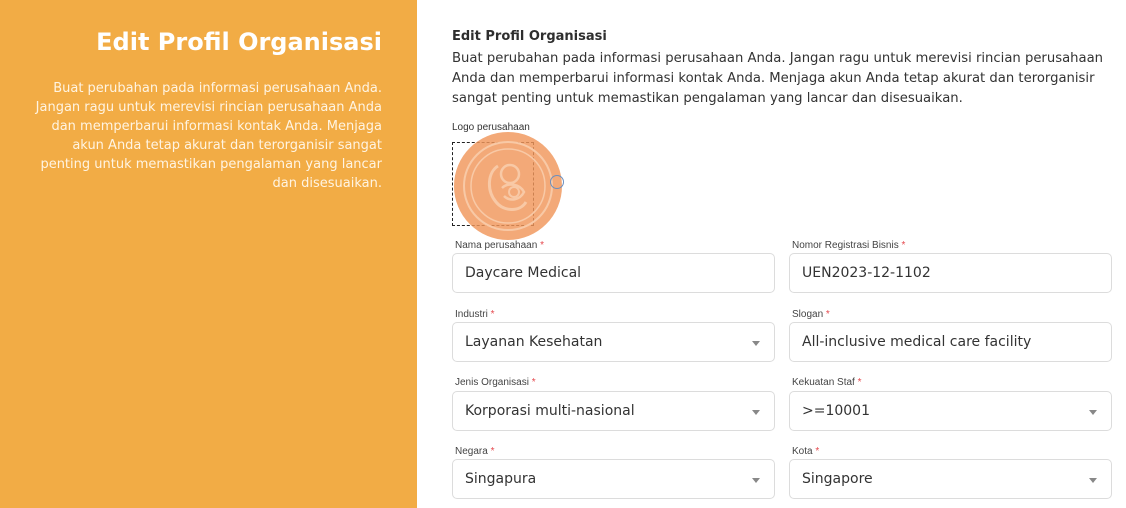  What do you see at coordinates (475, 451) in the screenshot?
I see `country-label: Negara *` at bounding box center [475, 451].